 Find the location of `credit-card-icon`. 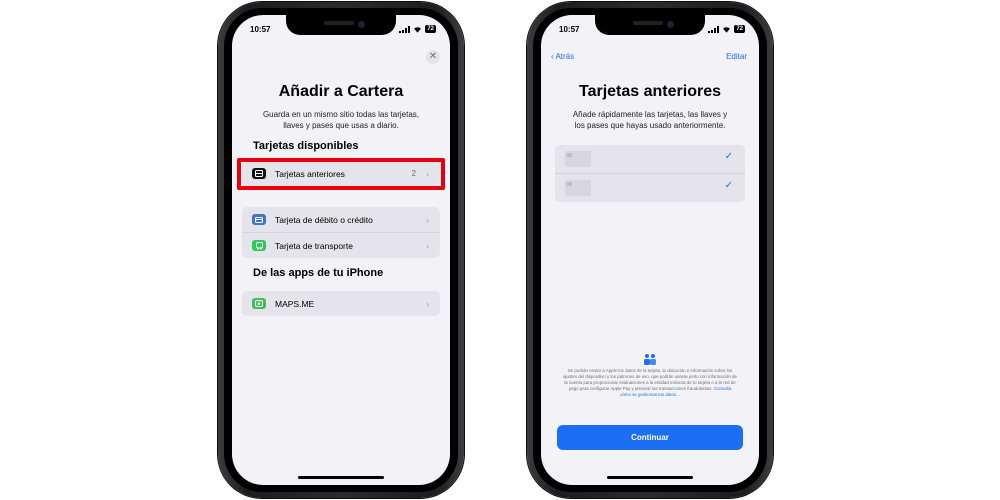

credit-card-icon is located at coordinates (259, 219).